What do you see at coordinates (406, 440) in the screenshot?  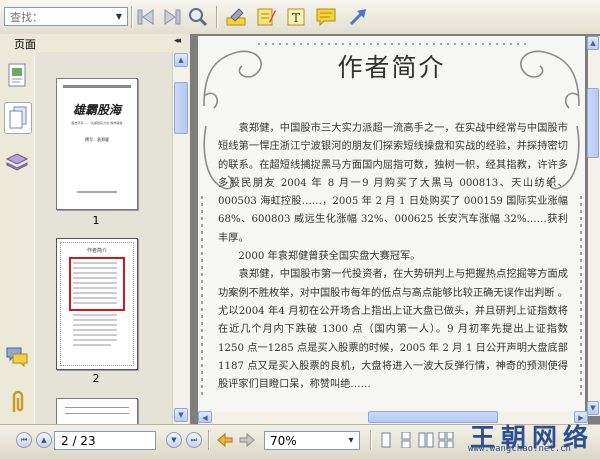 I see `continuous-page-icon` at bounding box center [406, 440].